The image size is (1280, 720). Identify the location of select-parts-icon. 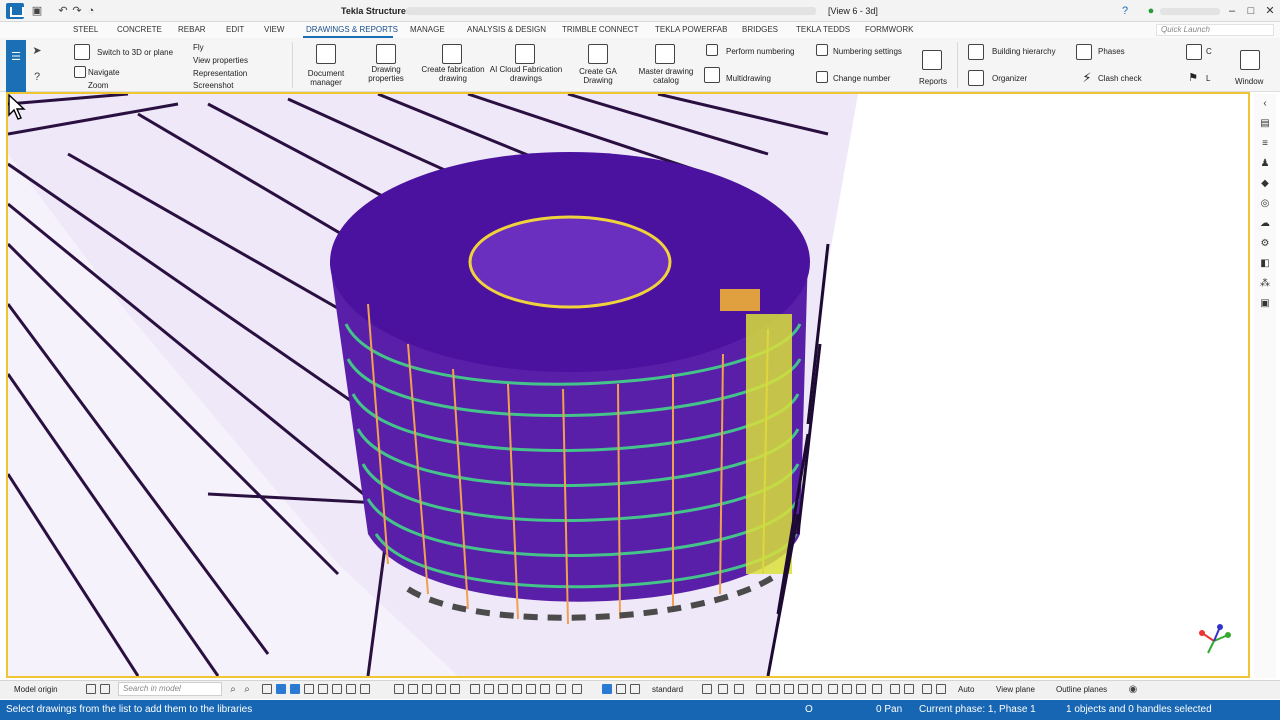
(295, 689).